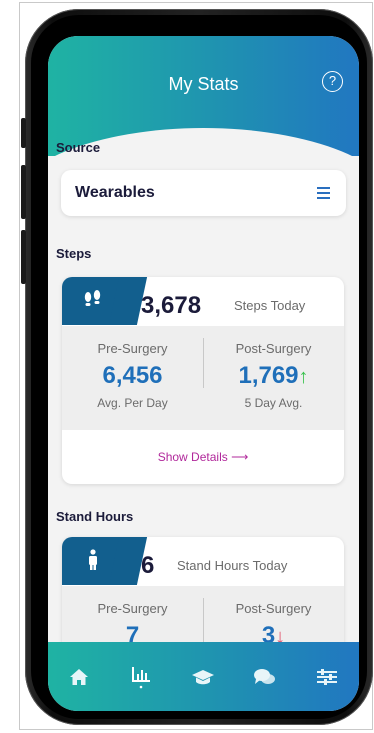 This screenshot has height=733, width=374. I want to click on stand-today-value: 6, so click(148, 565).